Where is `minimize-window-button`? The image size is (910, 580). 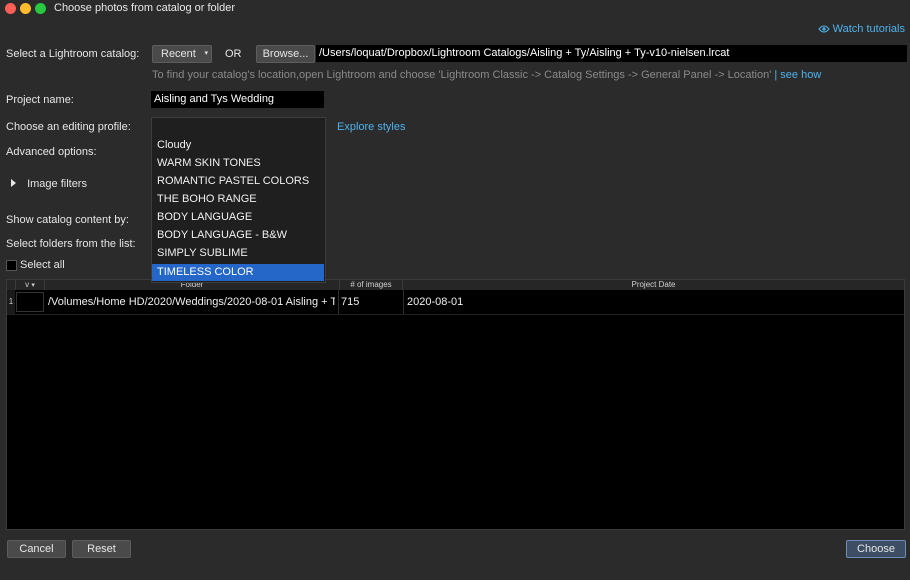
minimize-window-button is located at coordinates (25, 8).